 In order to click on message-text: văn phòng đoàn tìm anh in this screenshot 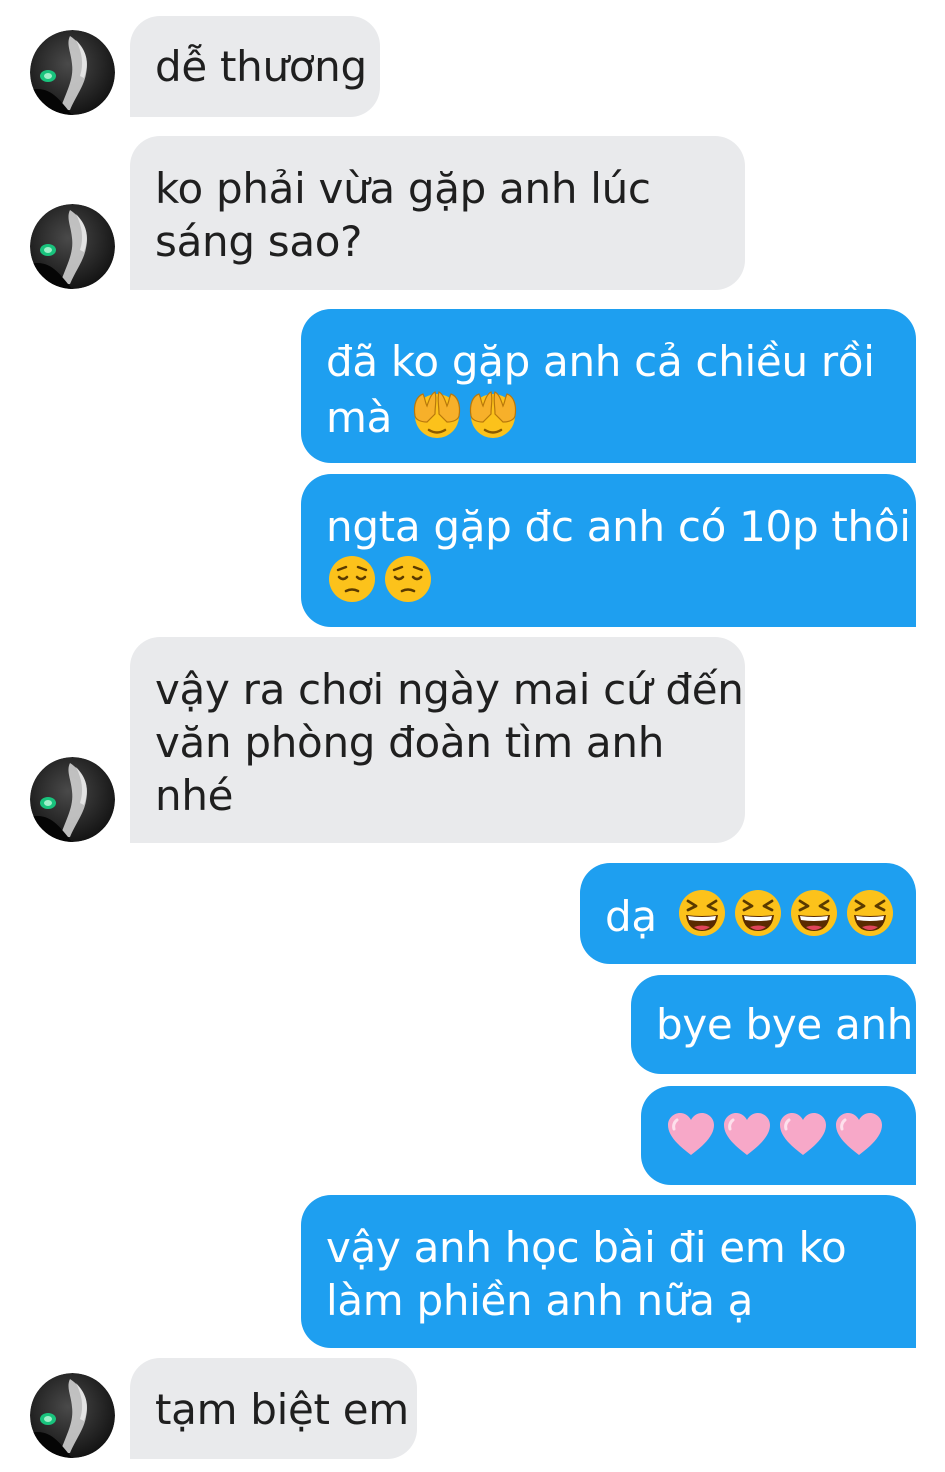, I will do `click(410, 742)`.